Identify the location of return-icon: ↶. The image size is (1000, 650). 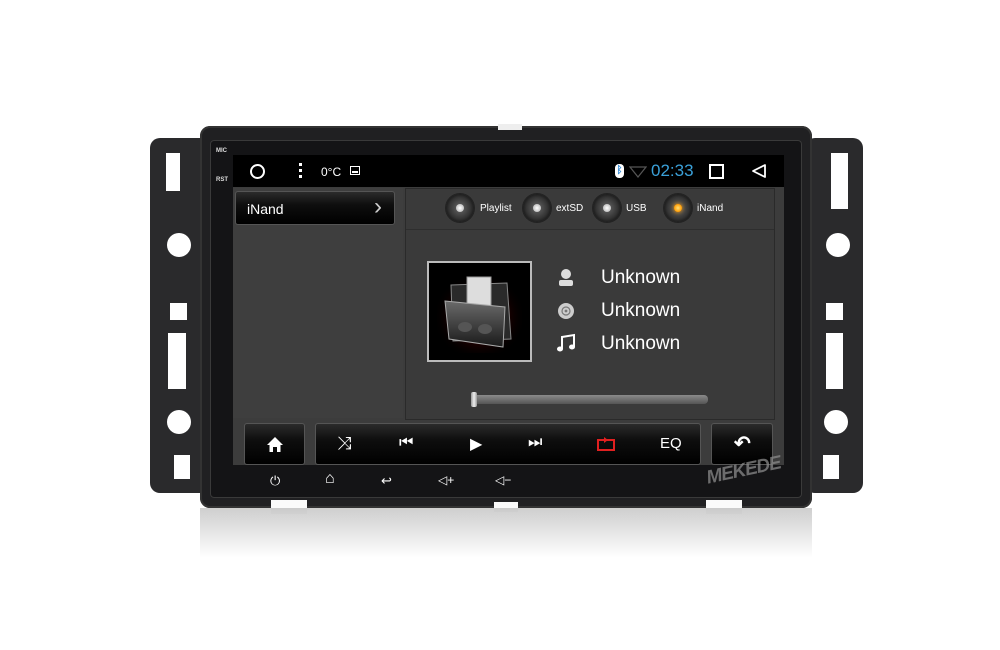
(742, 444).